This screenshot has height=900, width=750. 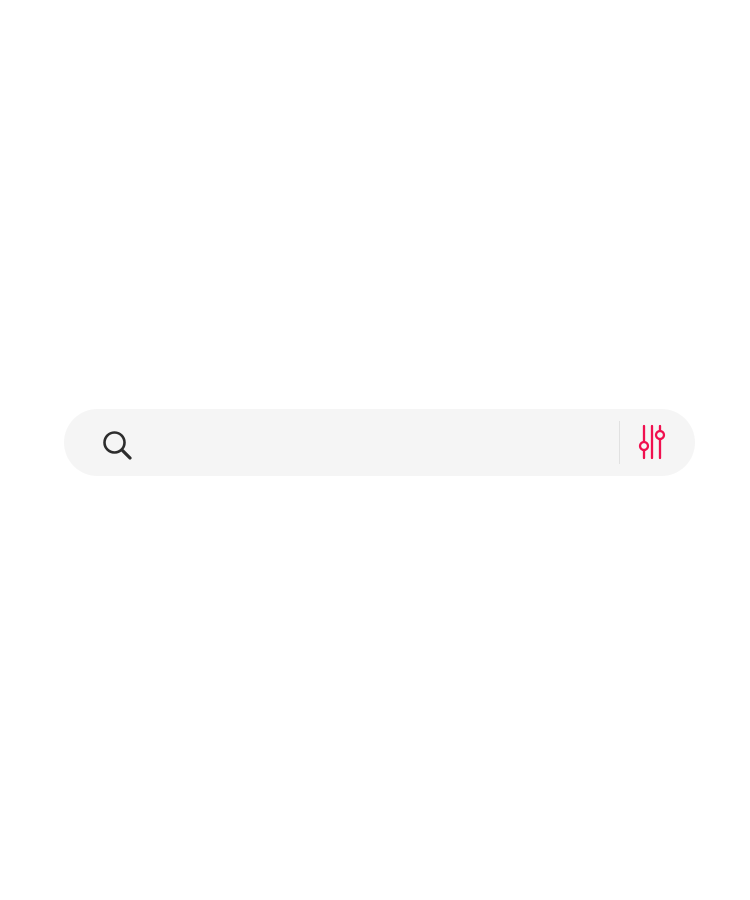 I want to click on filter-button, so click(x=652, y=442).